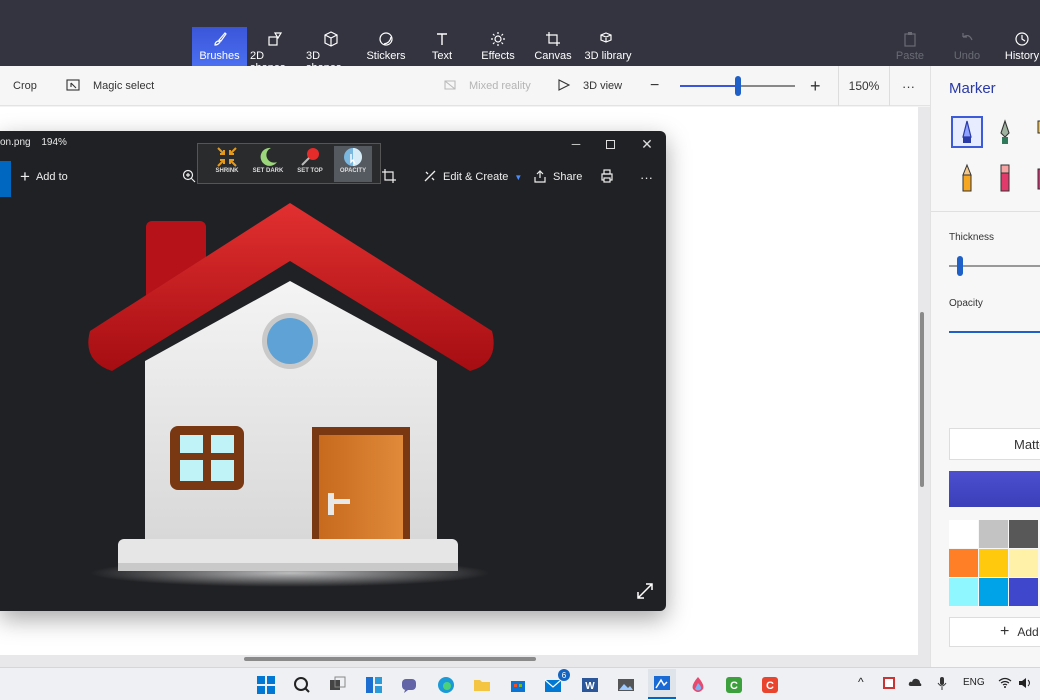 Image resolution: width=1040 pixels, height=700 pixels. I want to click on file-explorer-button, so click(482, 685).